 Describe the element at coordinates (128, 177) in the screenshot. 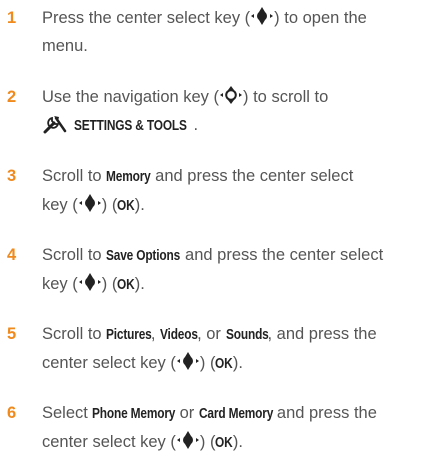

I see `menu-item-memory: Memory` at that location.